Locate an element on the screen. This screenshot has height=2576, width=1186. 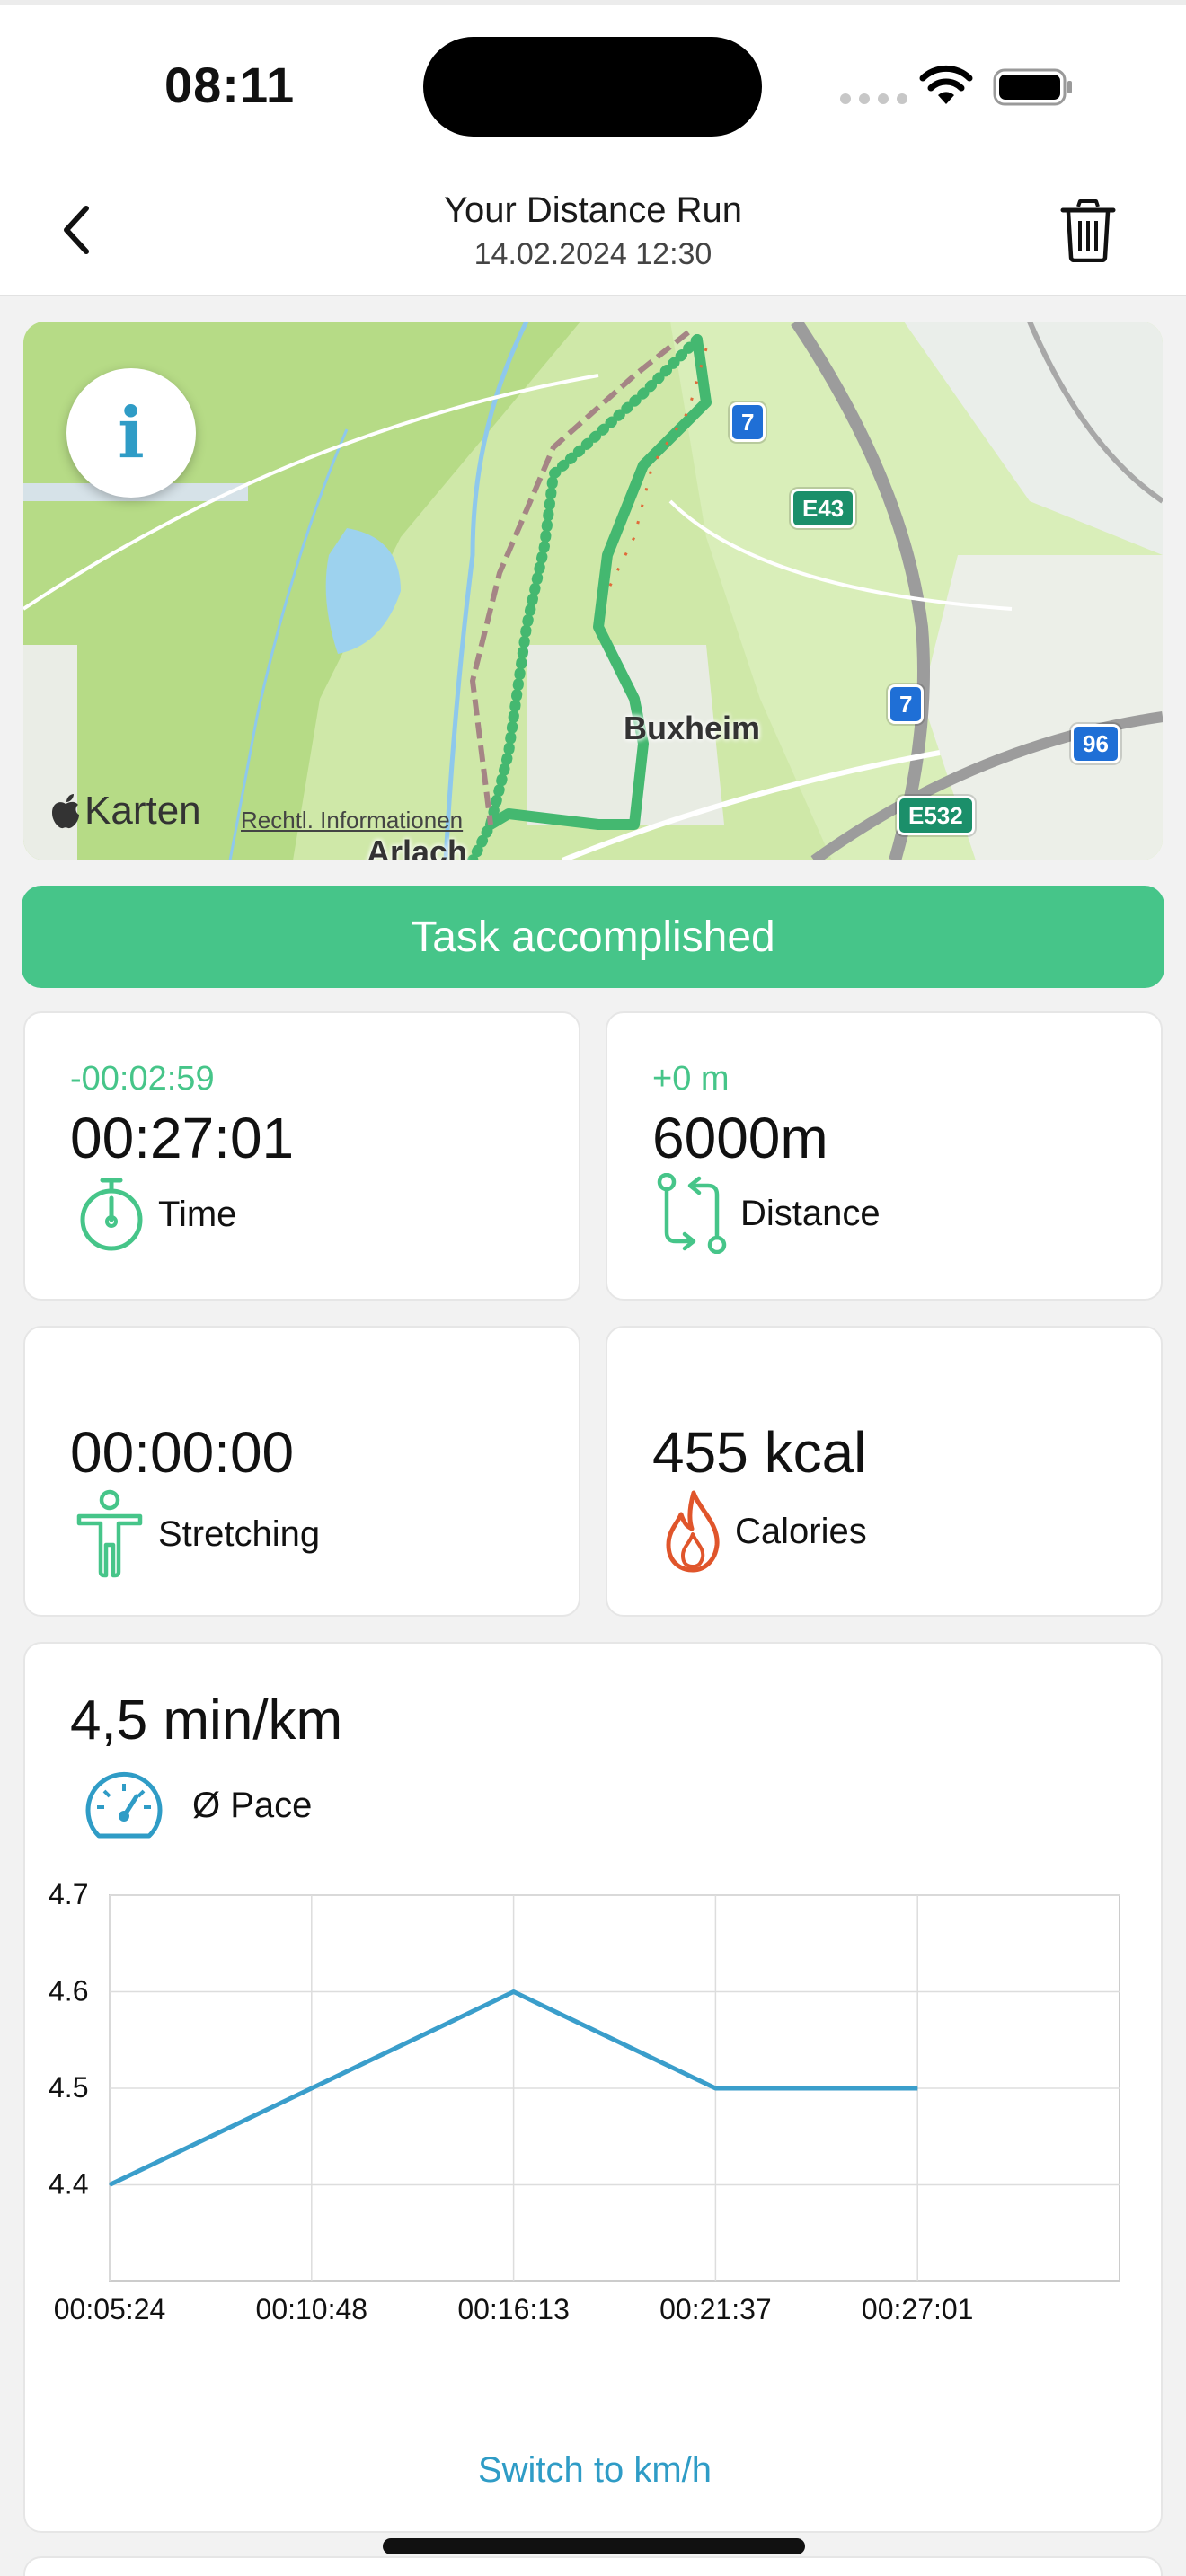
map-info-button: i is located at coordinates (131, 433).